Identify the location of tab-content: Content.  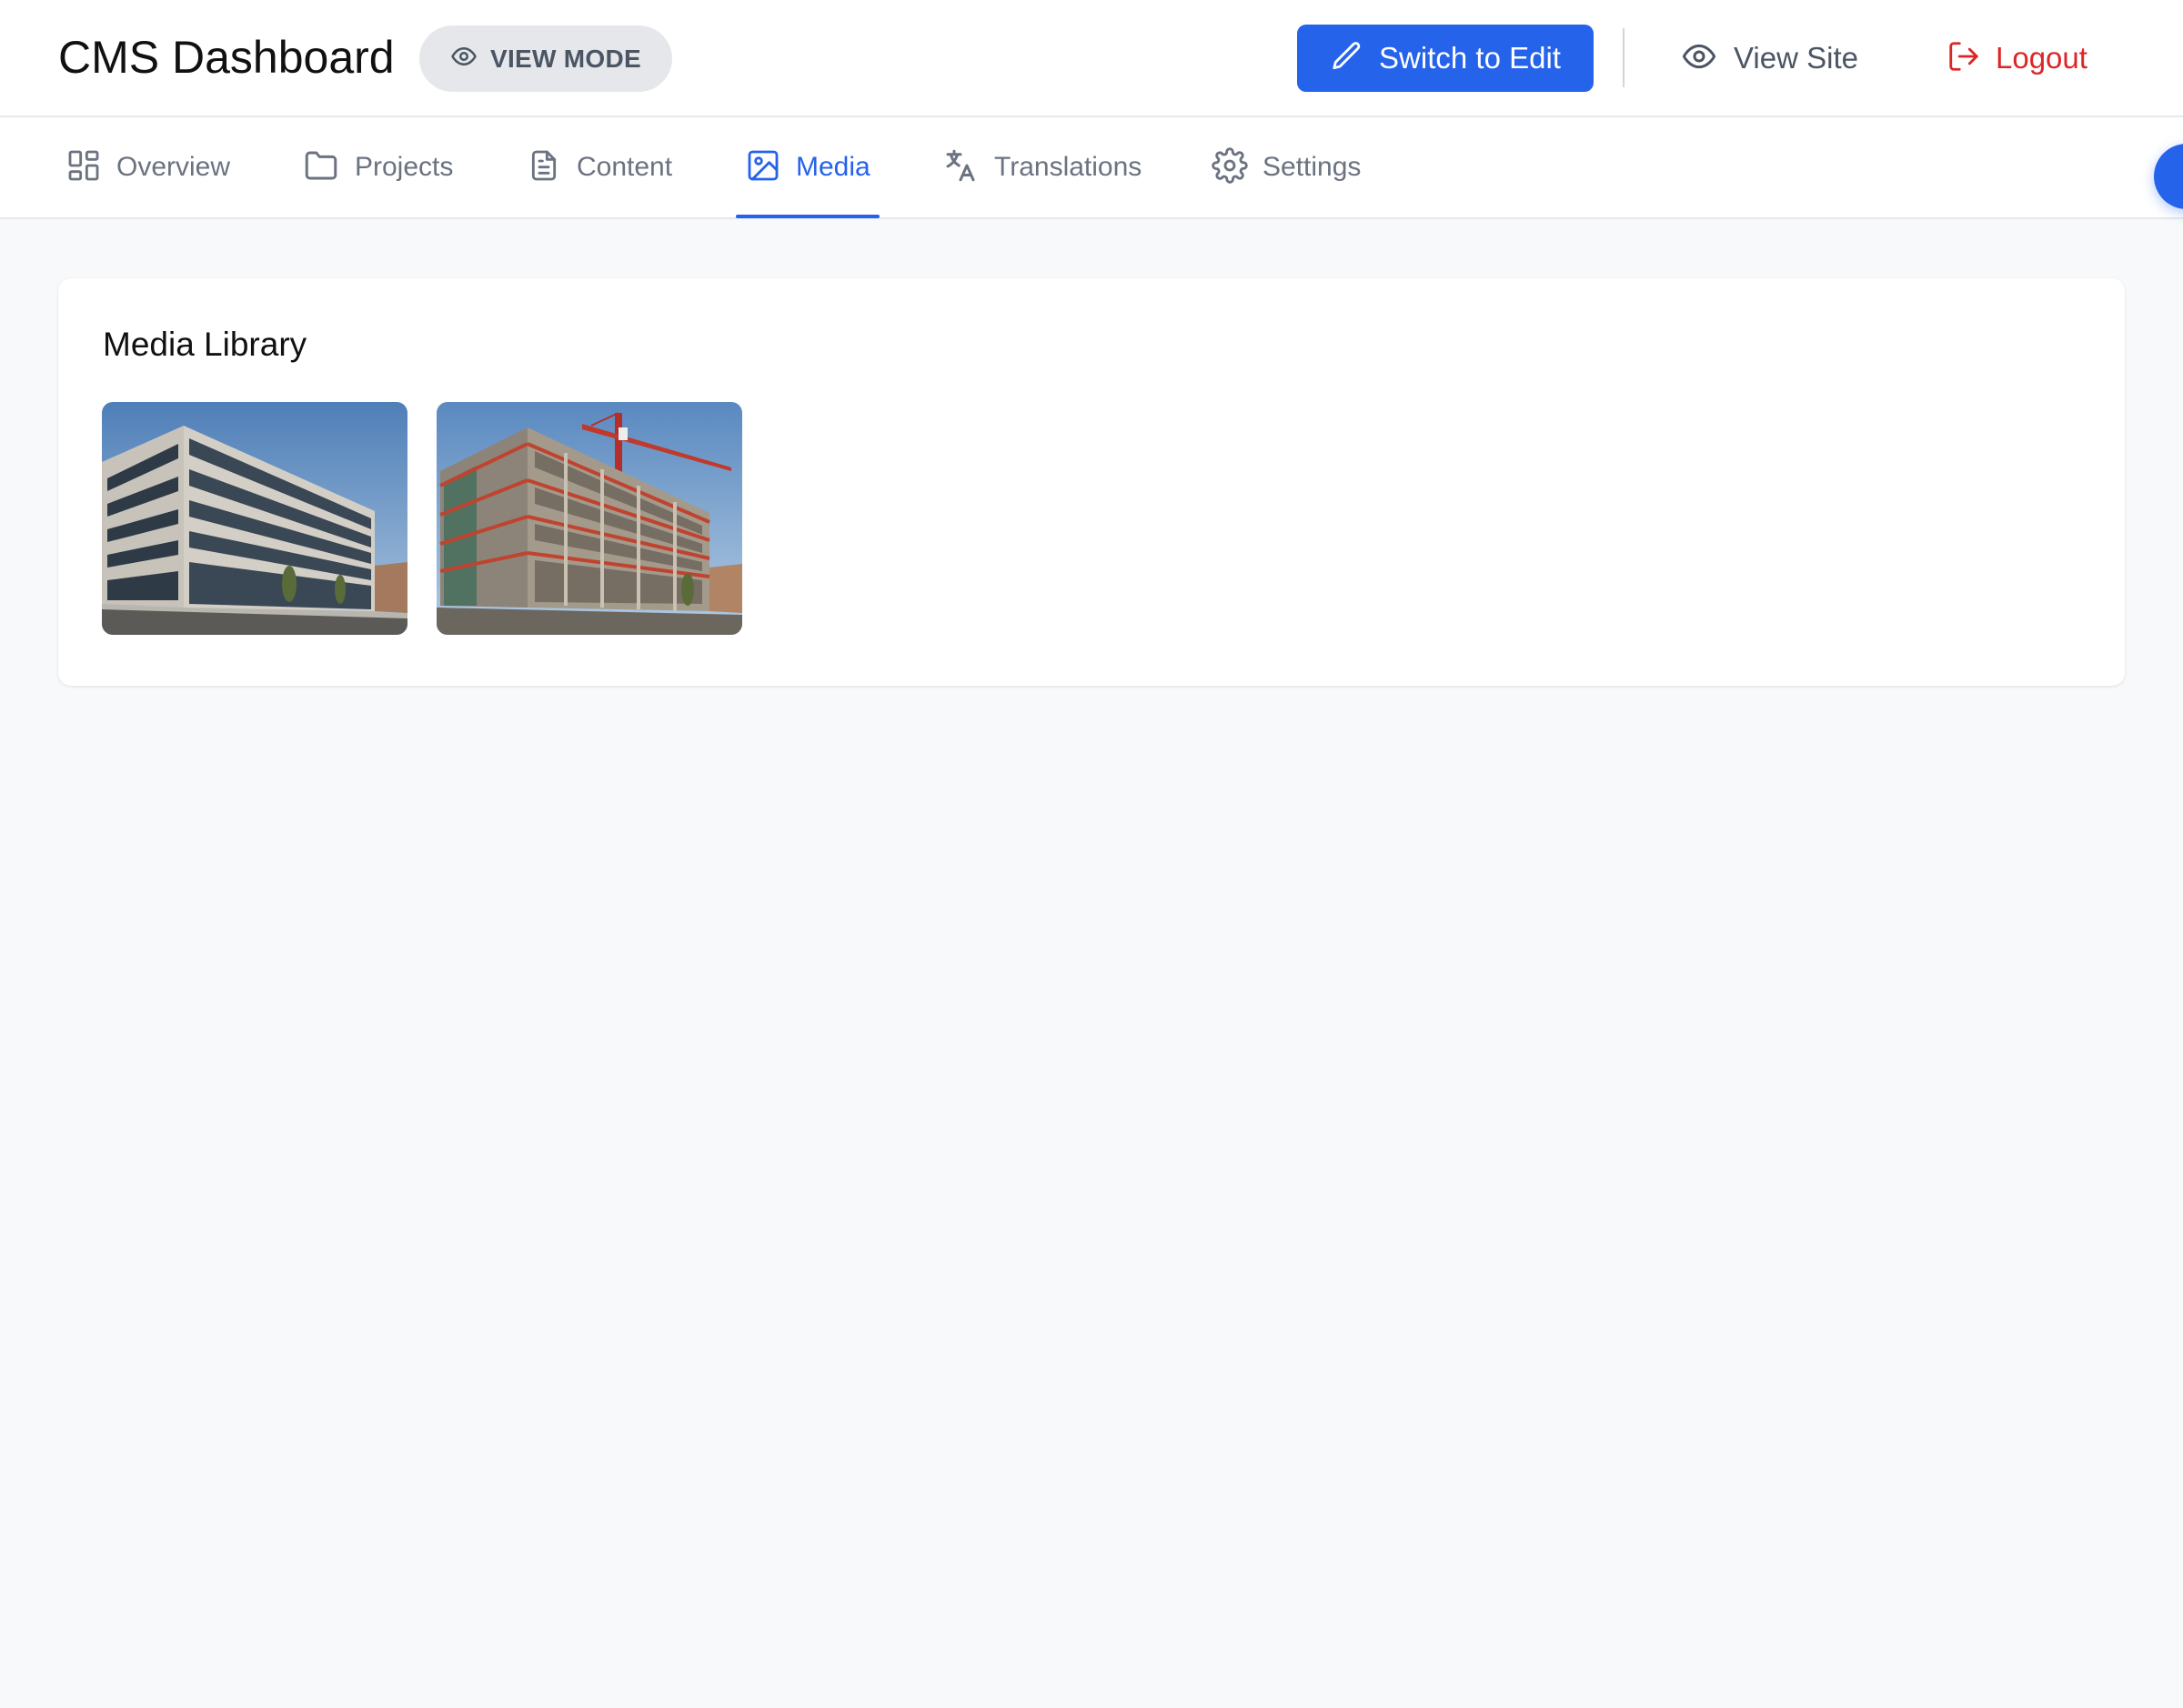
(599, 167).